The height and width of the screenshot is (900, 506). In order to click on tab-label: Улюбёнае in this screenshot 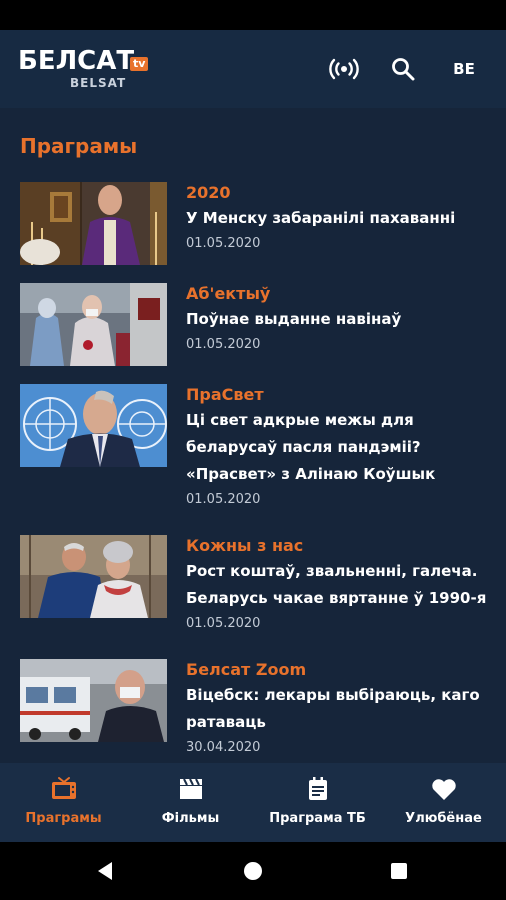, I will do `click(443, 818)`.